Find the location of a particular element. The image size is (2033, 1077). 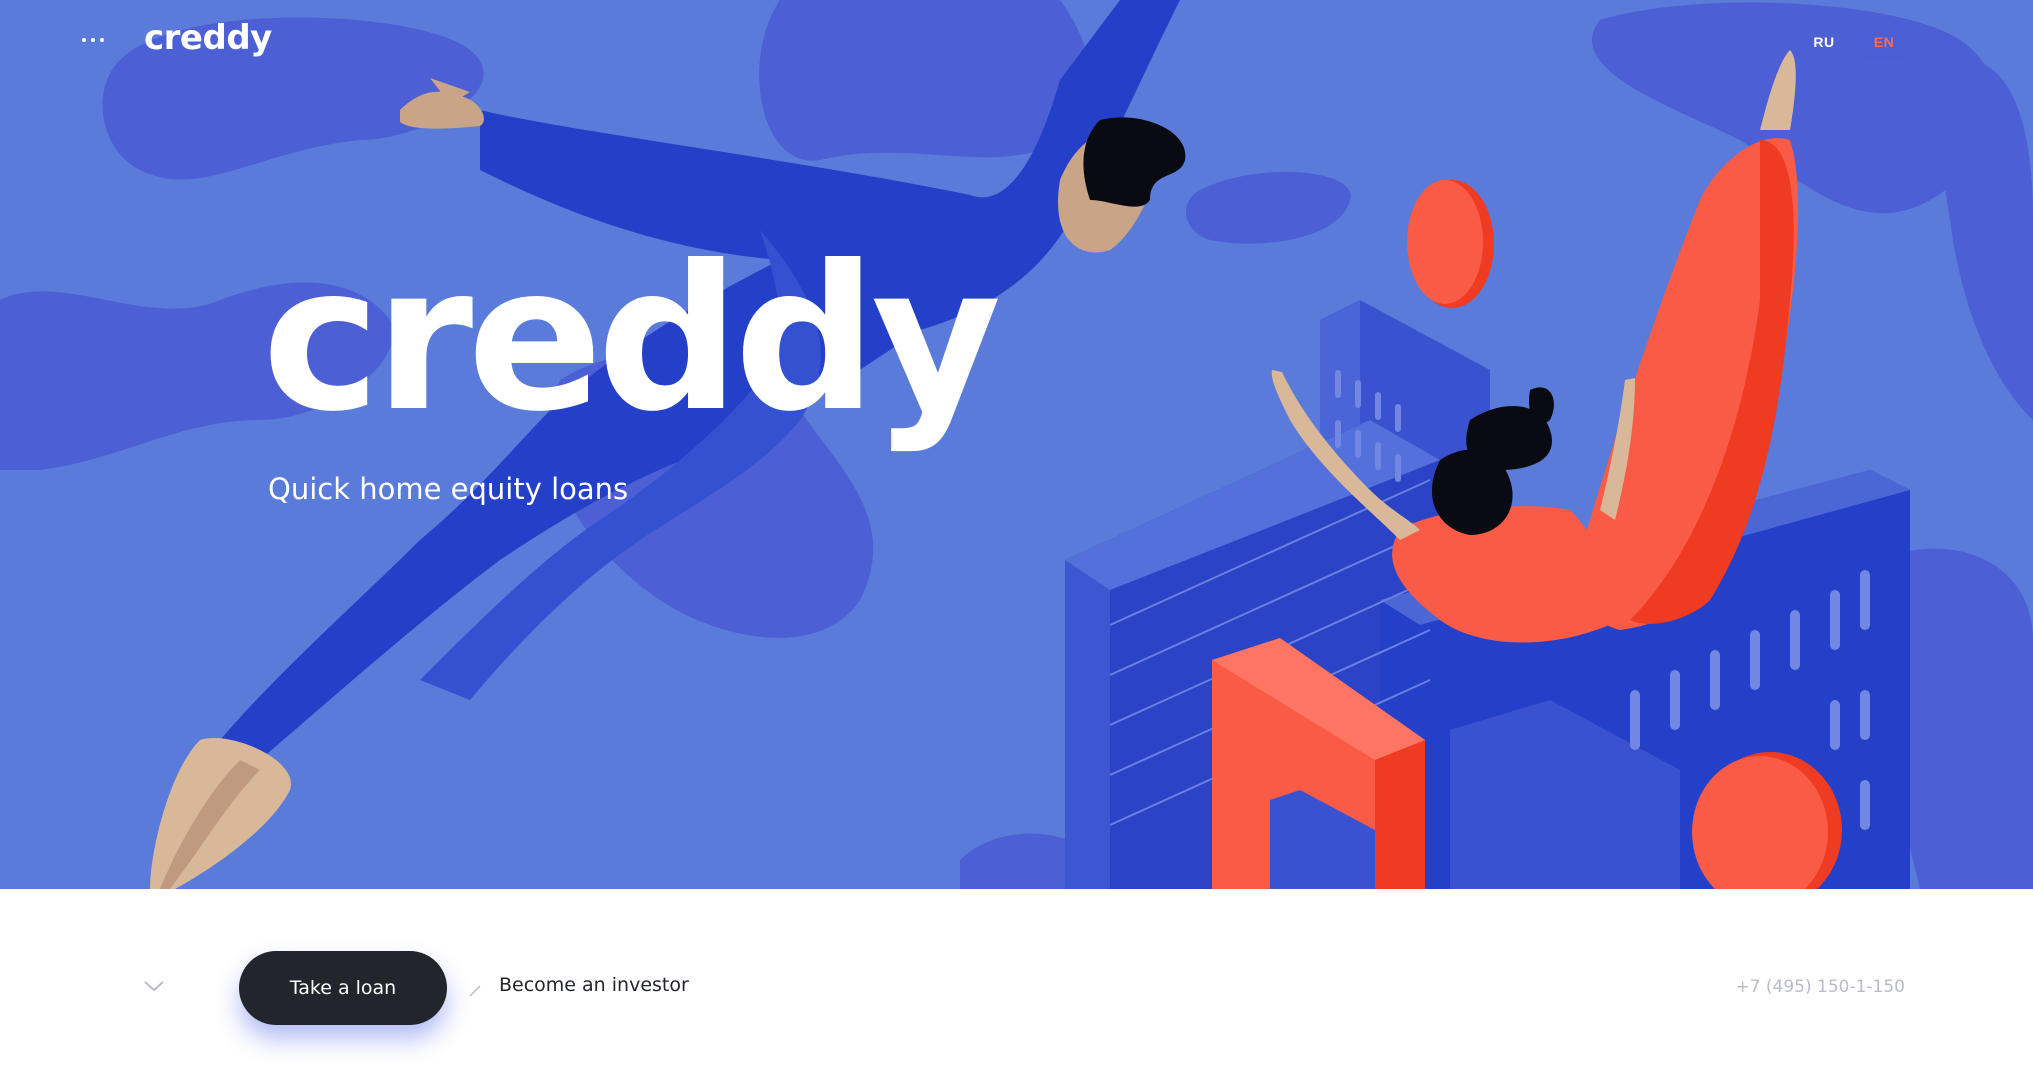

header-logo: creddy is located at coordinates (208, 38).